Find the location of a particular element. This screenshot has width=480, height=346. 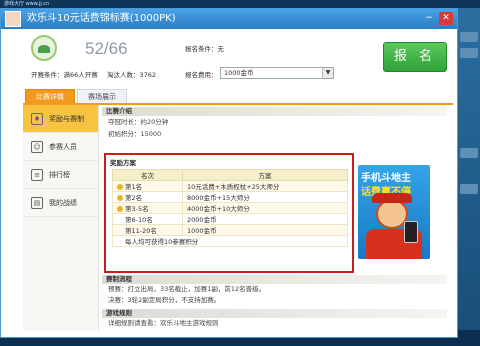

rank-cell: 第6-10名 is located at coordinates (147, 219).